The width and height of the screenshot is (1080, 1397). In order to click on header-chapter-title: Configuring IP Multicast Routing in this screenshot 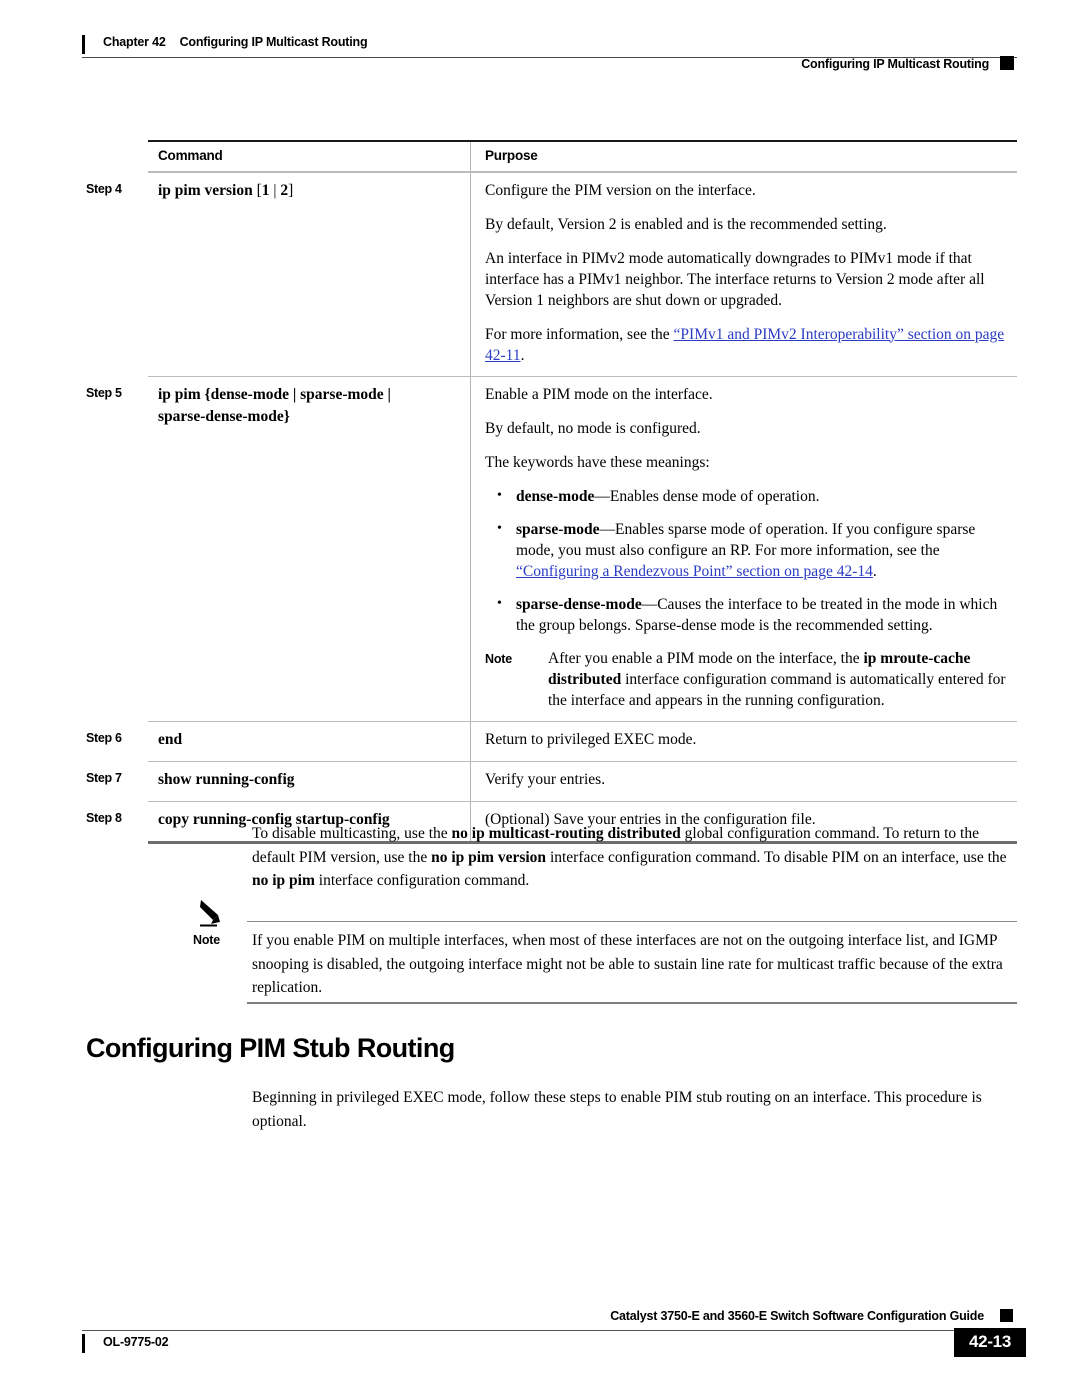, I will do `click(273, 42)`.